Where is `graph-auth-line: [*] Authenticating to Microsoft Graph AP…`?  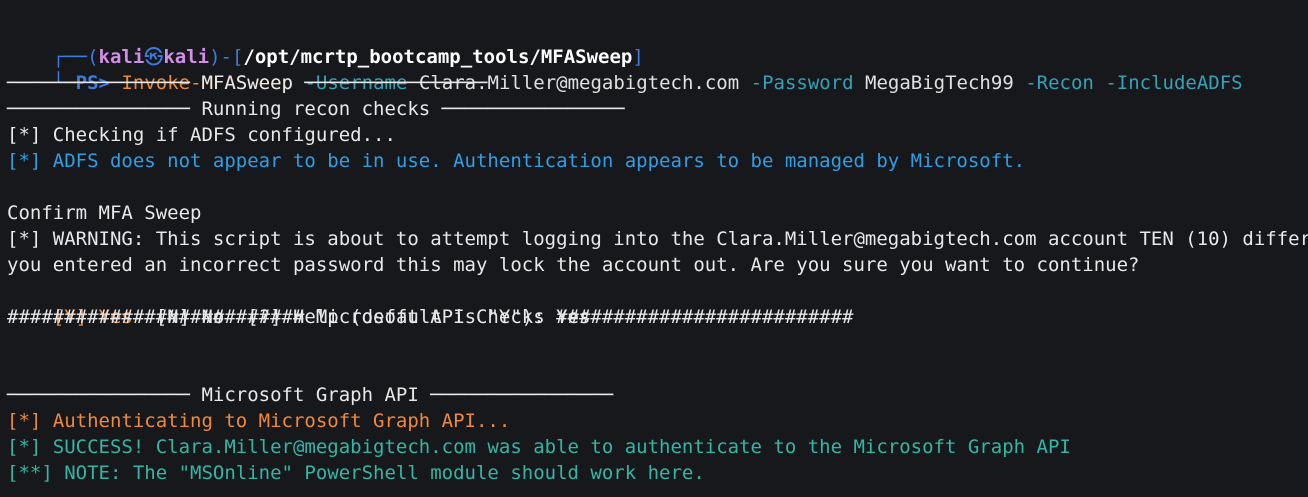 graph-auth-line: [*] Authenticating to Microsoft Graph AP… is located at coordinates (259, 421).